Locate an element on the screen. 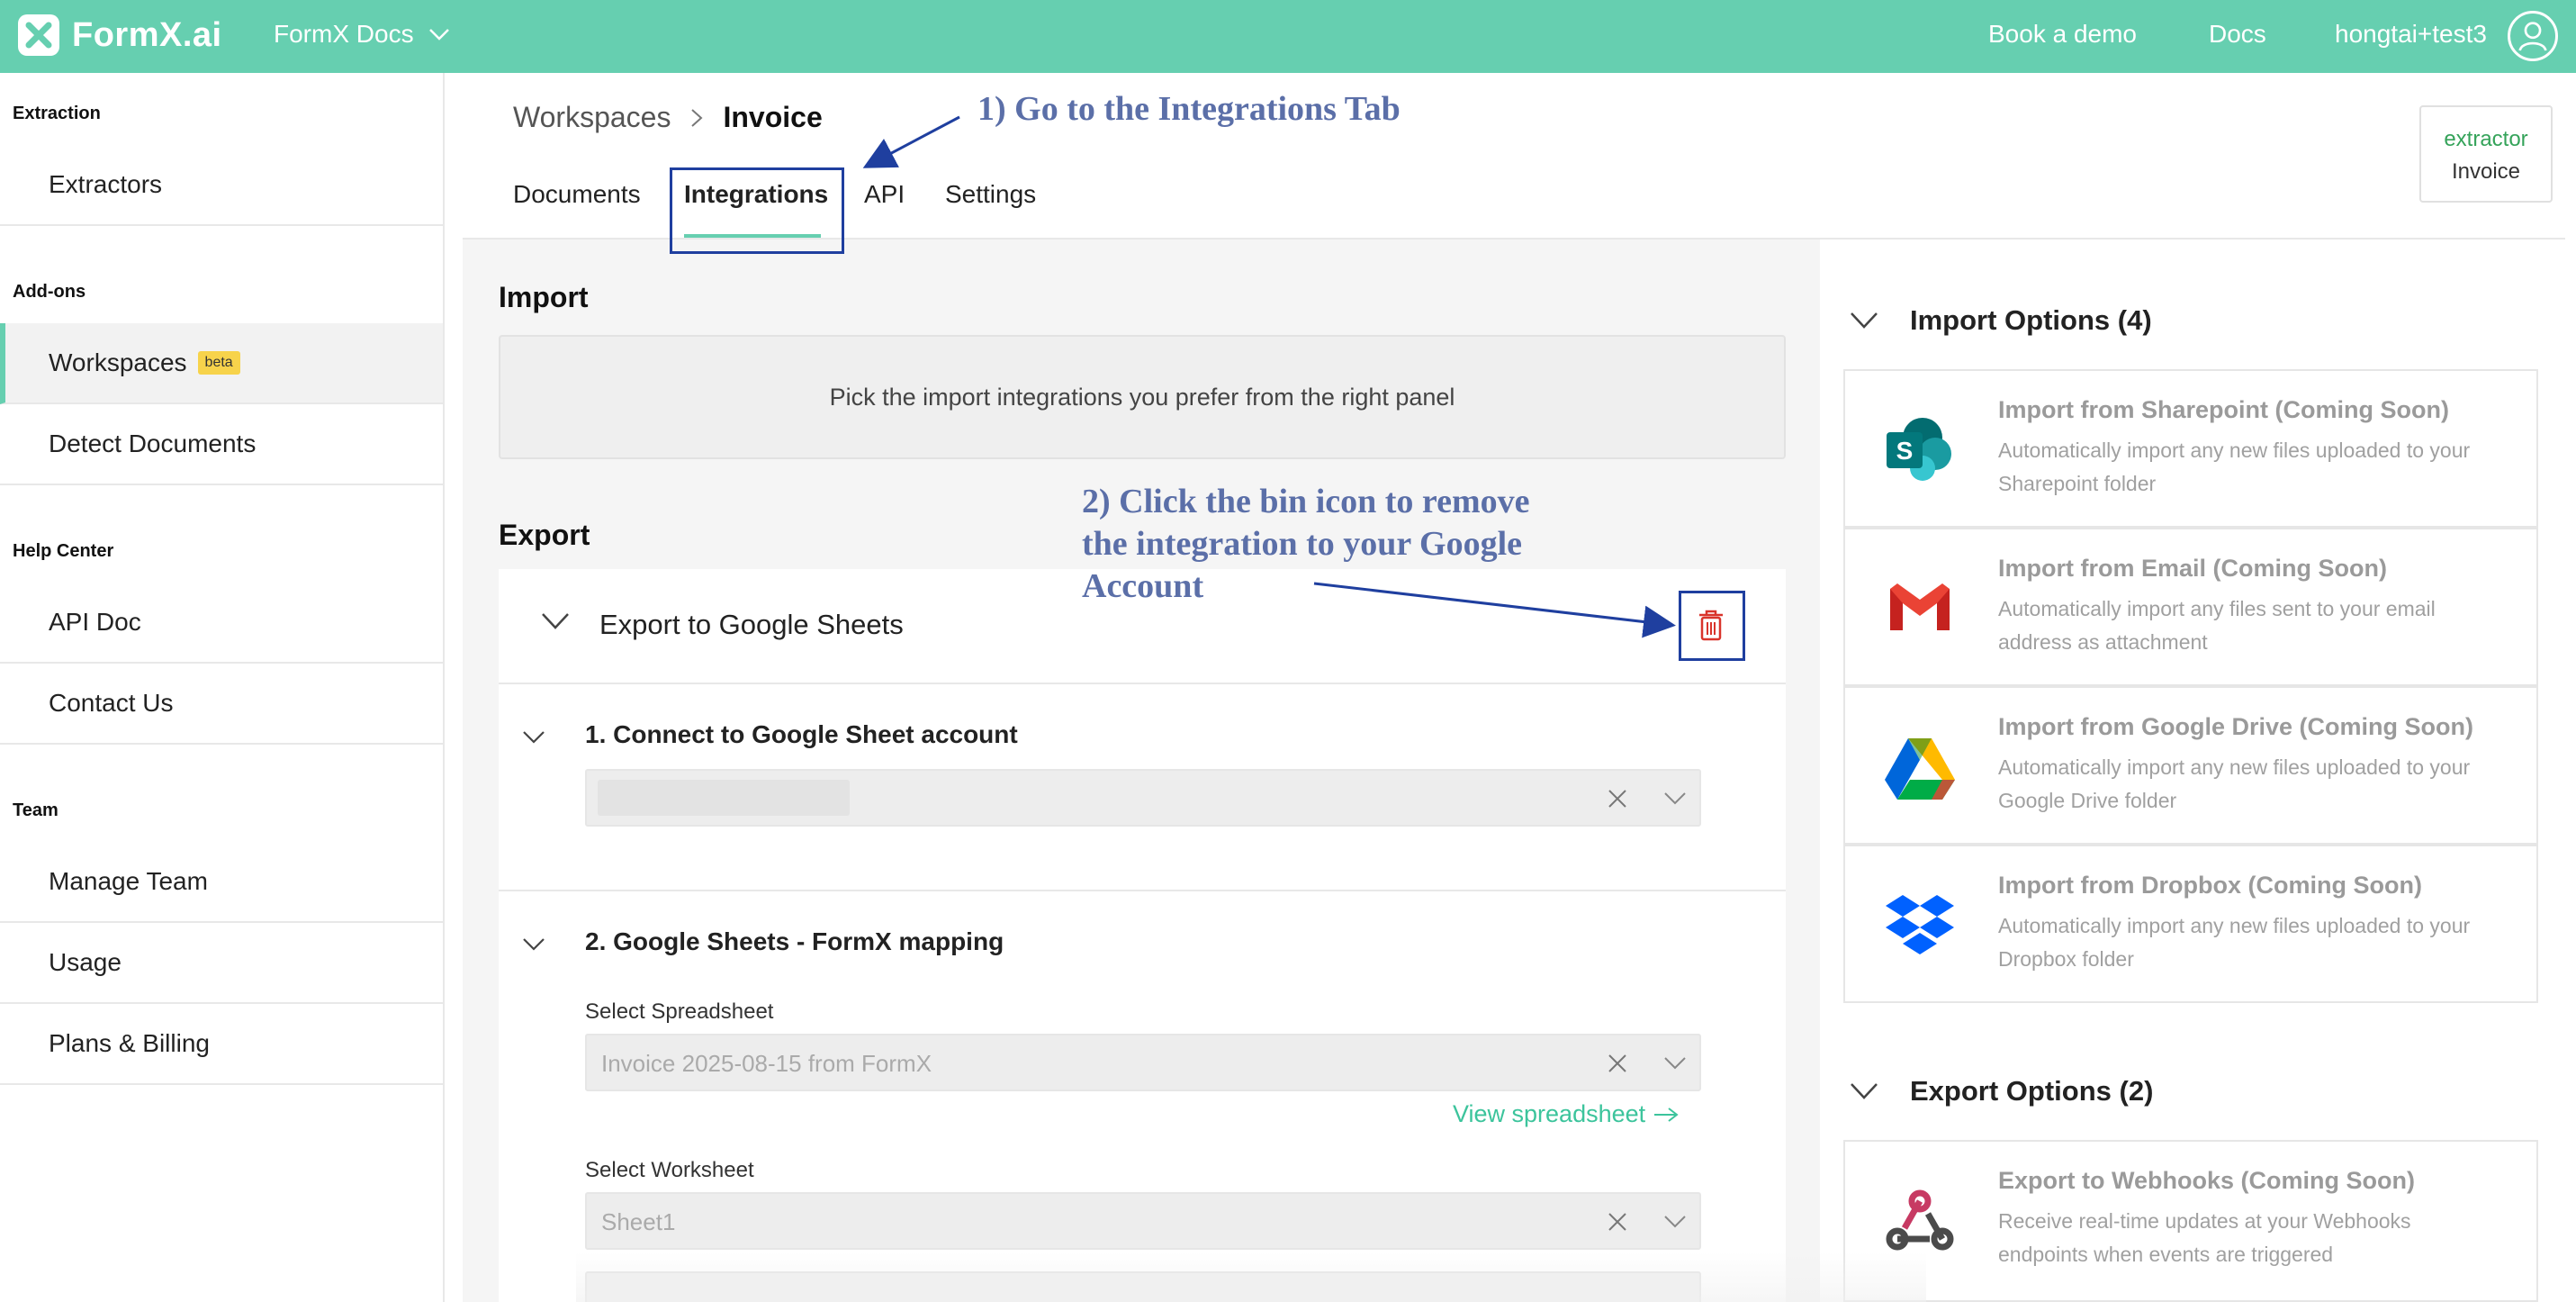  sidebar-item-detect-documents: Detect Documents is located at coordinates (221, 444).